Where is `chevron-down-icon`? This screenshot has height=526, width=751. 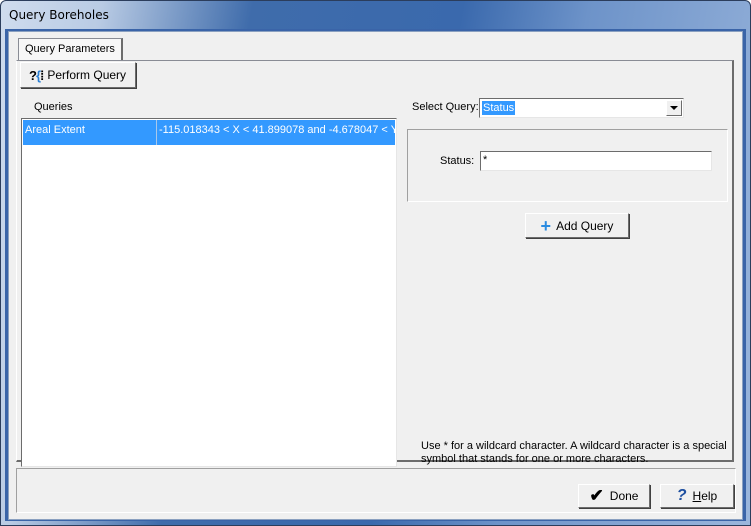 chevron-down-icon is located at coordinates (674, 108).